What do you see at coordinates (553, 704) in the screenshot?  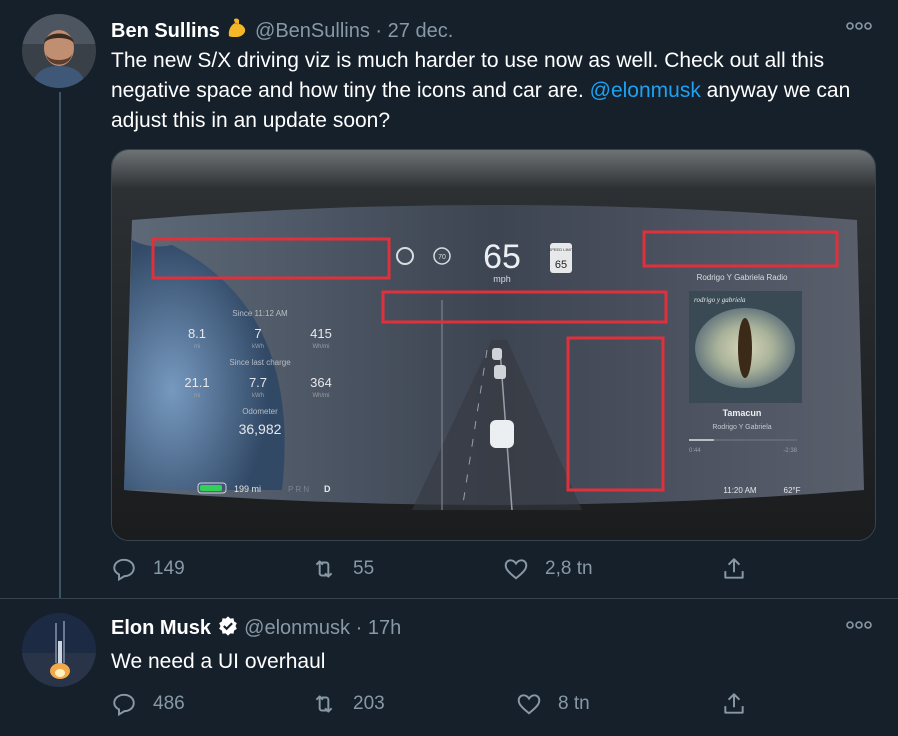 I see `like-button: 8 tn` at bounding box center [553, 704].